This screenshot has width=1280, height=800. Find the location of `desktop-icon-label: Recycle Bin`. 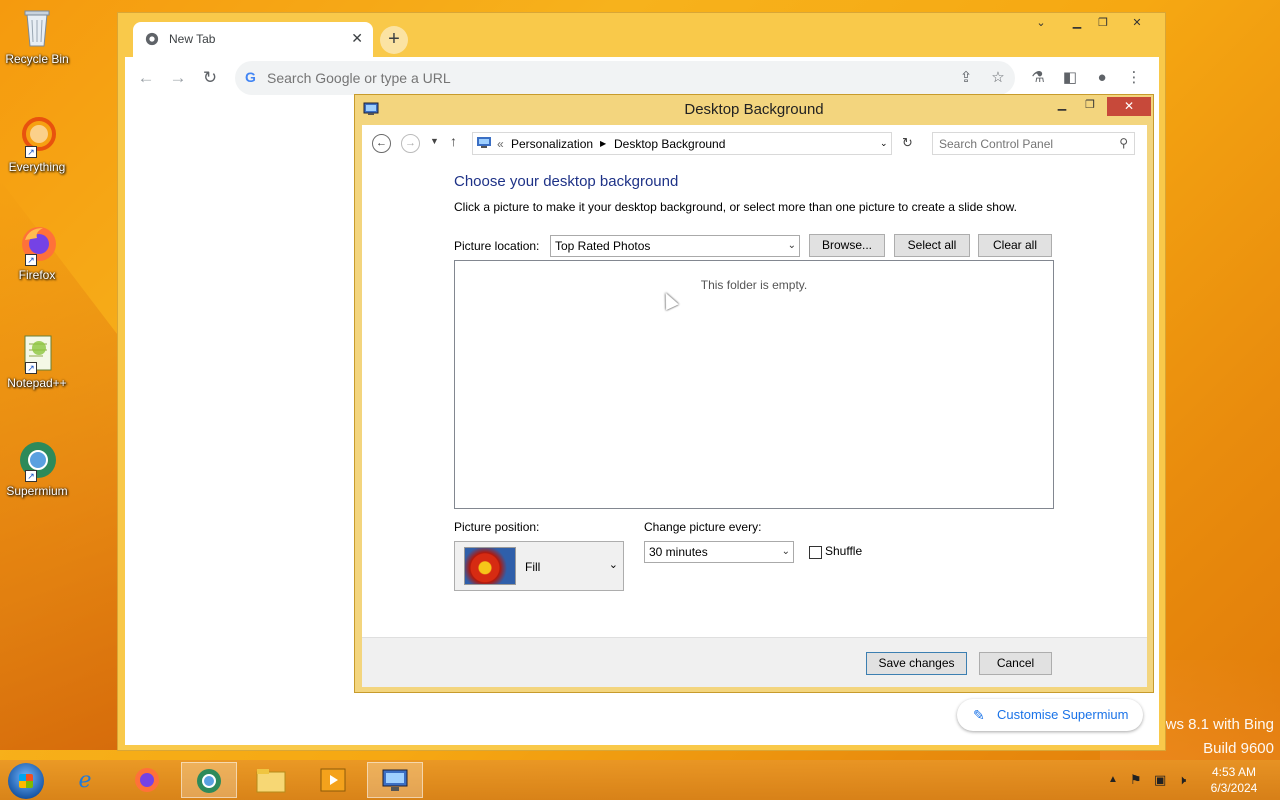

desktop-icon-label: Recycle Bin is located at coordinates (37, 59).